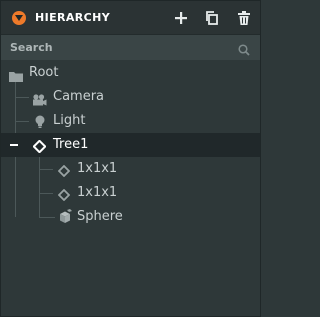  I want to click on panel-title: HIERARCHY, so click(73, 17).